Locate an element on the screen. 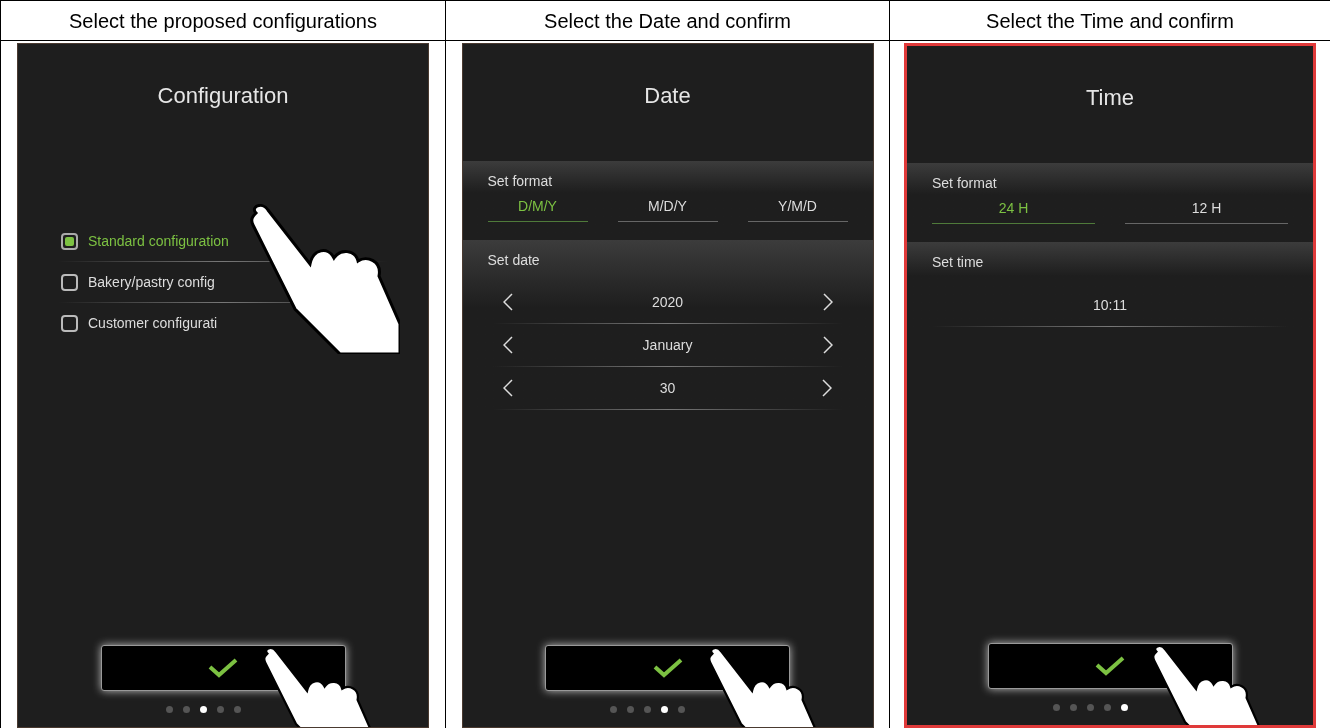 The height and width of the screenshot is (728, 1330). column-heading: Select the Time and confirm is located at coordinates (1110, 21).